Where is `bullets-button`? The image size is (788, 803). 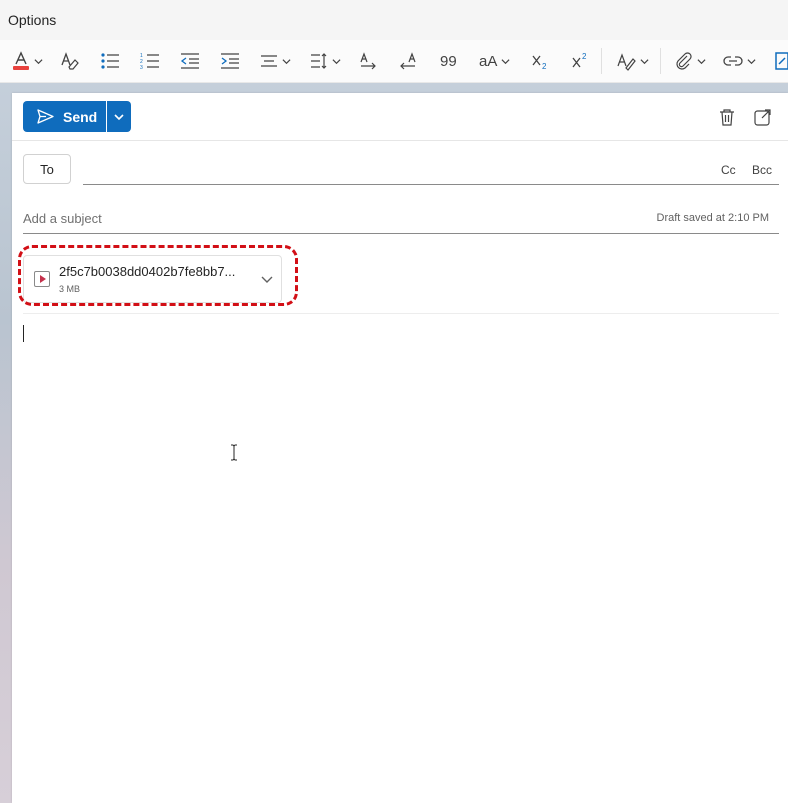
bullets-button is located at coordinates (110, 61).